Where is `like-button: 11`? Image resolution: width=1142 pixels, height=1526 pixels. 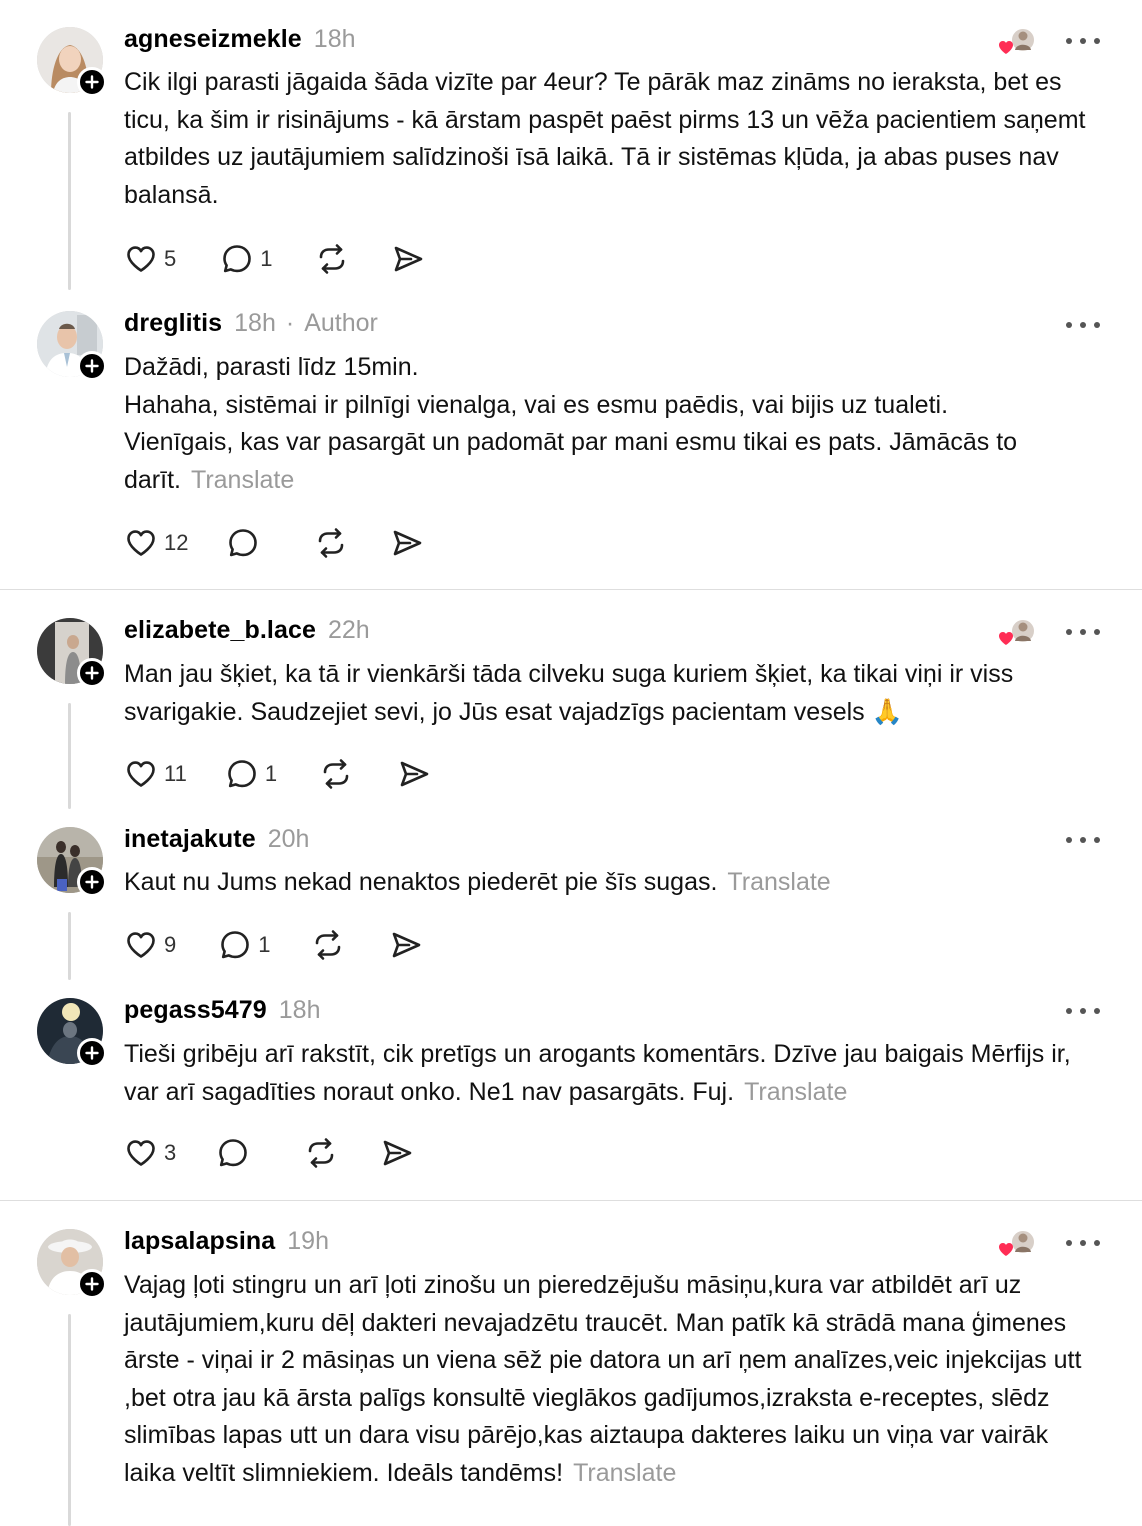 like-button: 11 is located at coordinates (155, 774).